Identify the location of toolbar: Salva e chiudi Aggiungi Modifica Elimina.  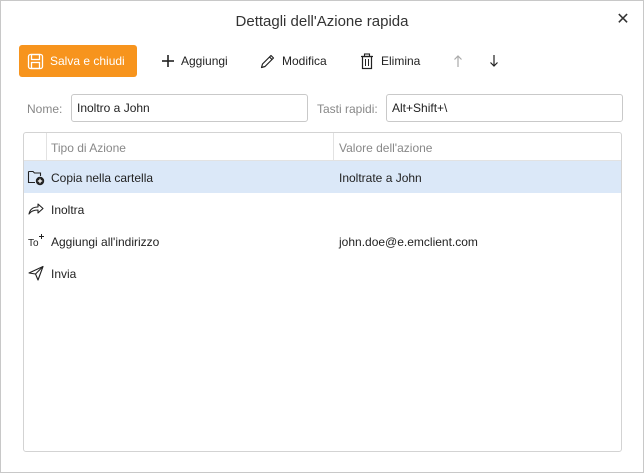
(319, 61).